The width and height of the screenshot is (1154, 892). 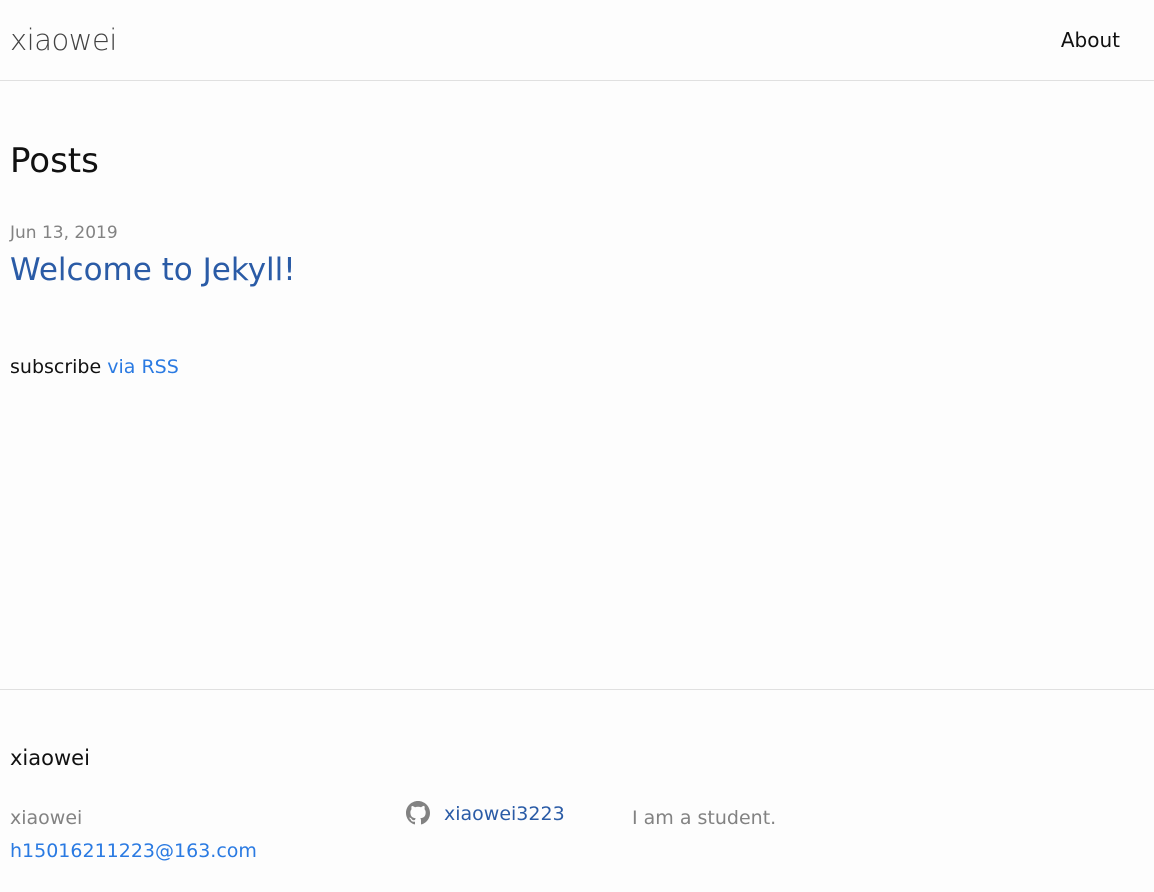 What do you see at coordinates (54, 161) in the screenshot?
I see `page-heading: Posts` at bounding box center [54, 161].